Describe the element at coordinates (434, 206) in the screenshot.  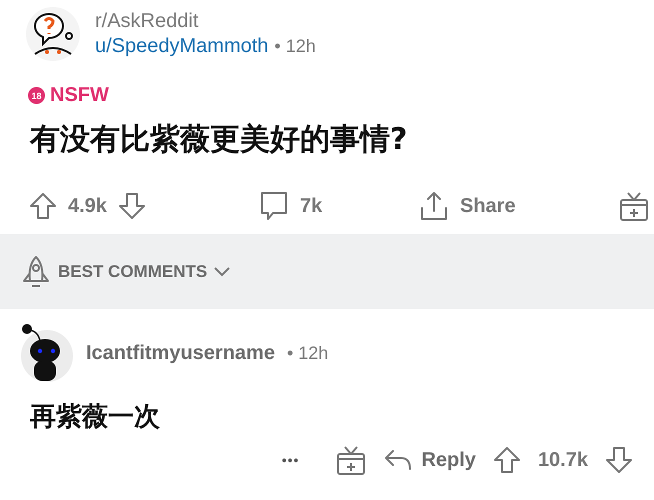
I see `share-icon` at that location.